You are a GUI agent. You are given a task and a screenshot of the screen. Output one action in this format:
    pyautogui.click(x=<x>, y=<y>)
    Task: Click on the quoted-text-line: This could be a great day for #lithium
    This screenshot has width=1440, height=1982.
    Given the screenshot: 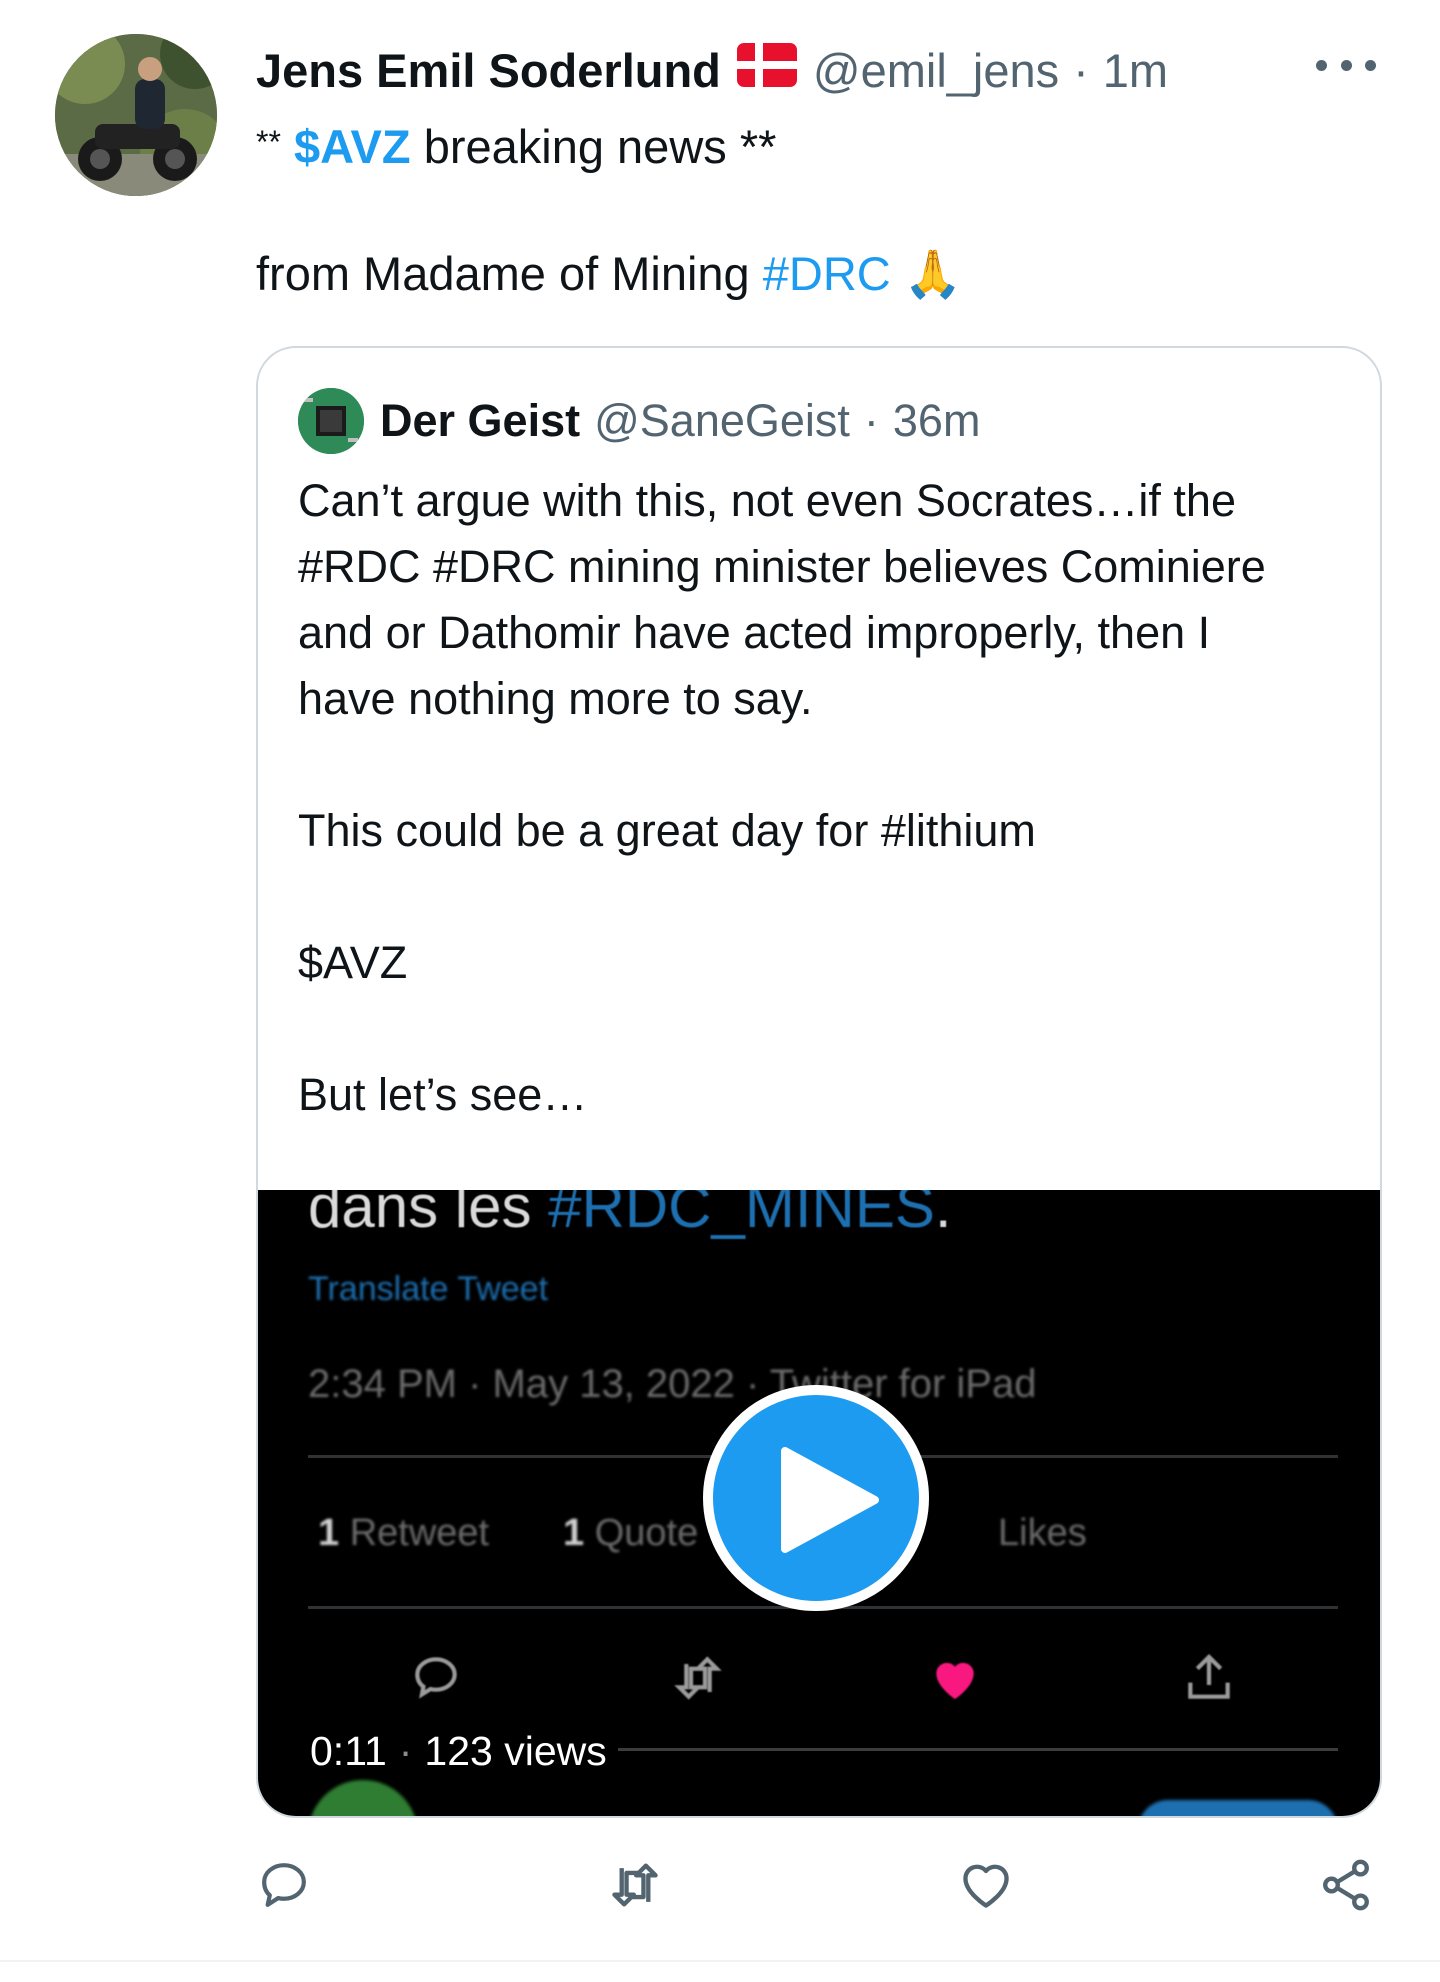 What is the action you would take?
    pyautogui.click(x=667, y=830)
    